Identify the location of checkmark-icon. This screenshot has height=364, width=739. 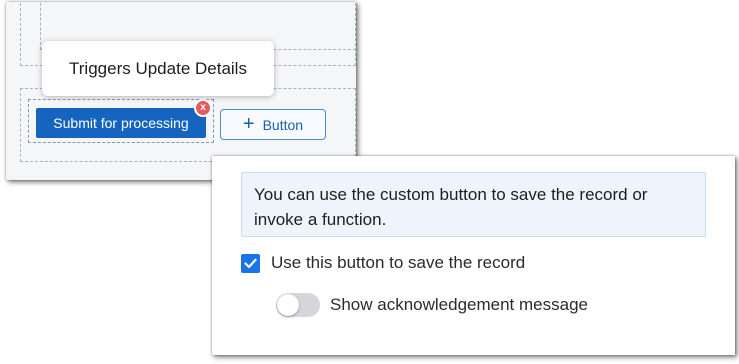
(250, 263).